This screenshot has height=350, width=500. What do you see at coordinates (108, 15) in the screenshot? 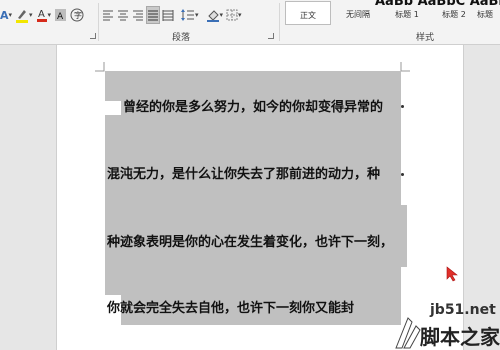
I see `align-left-icon` at bounding box center [108, 15].